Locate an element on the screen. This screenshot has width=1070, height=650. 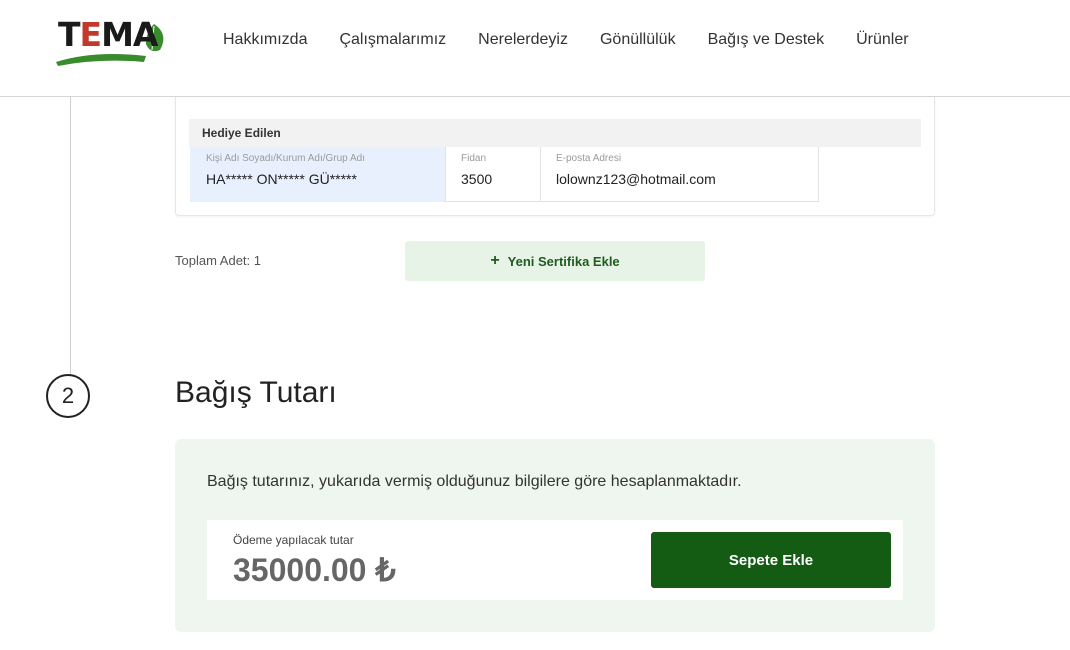
nav-item-nerelerdeyiz: Nerelerdeyiz is located at coordinates (523, 40).